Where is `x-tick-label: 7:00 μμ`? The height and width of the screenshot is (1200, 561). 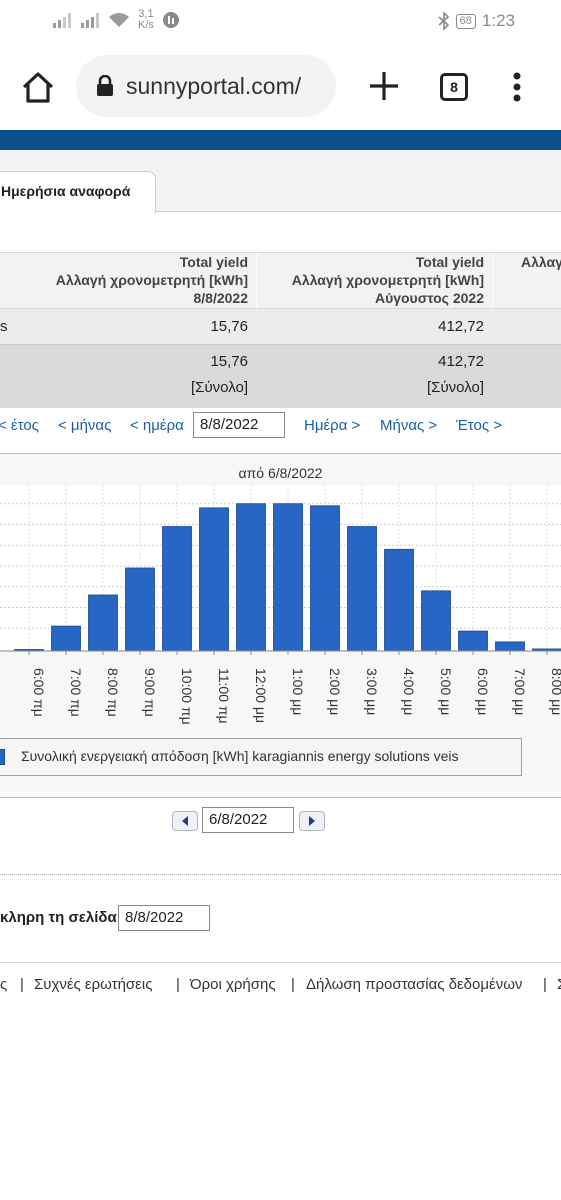 x-tick-label: 7:00 μμ is located at coordinates (520, 691).